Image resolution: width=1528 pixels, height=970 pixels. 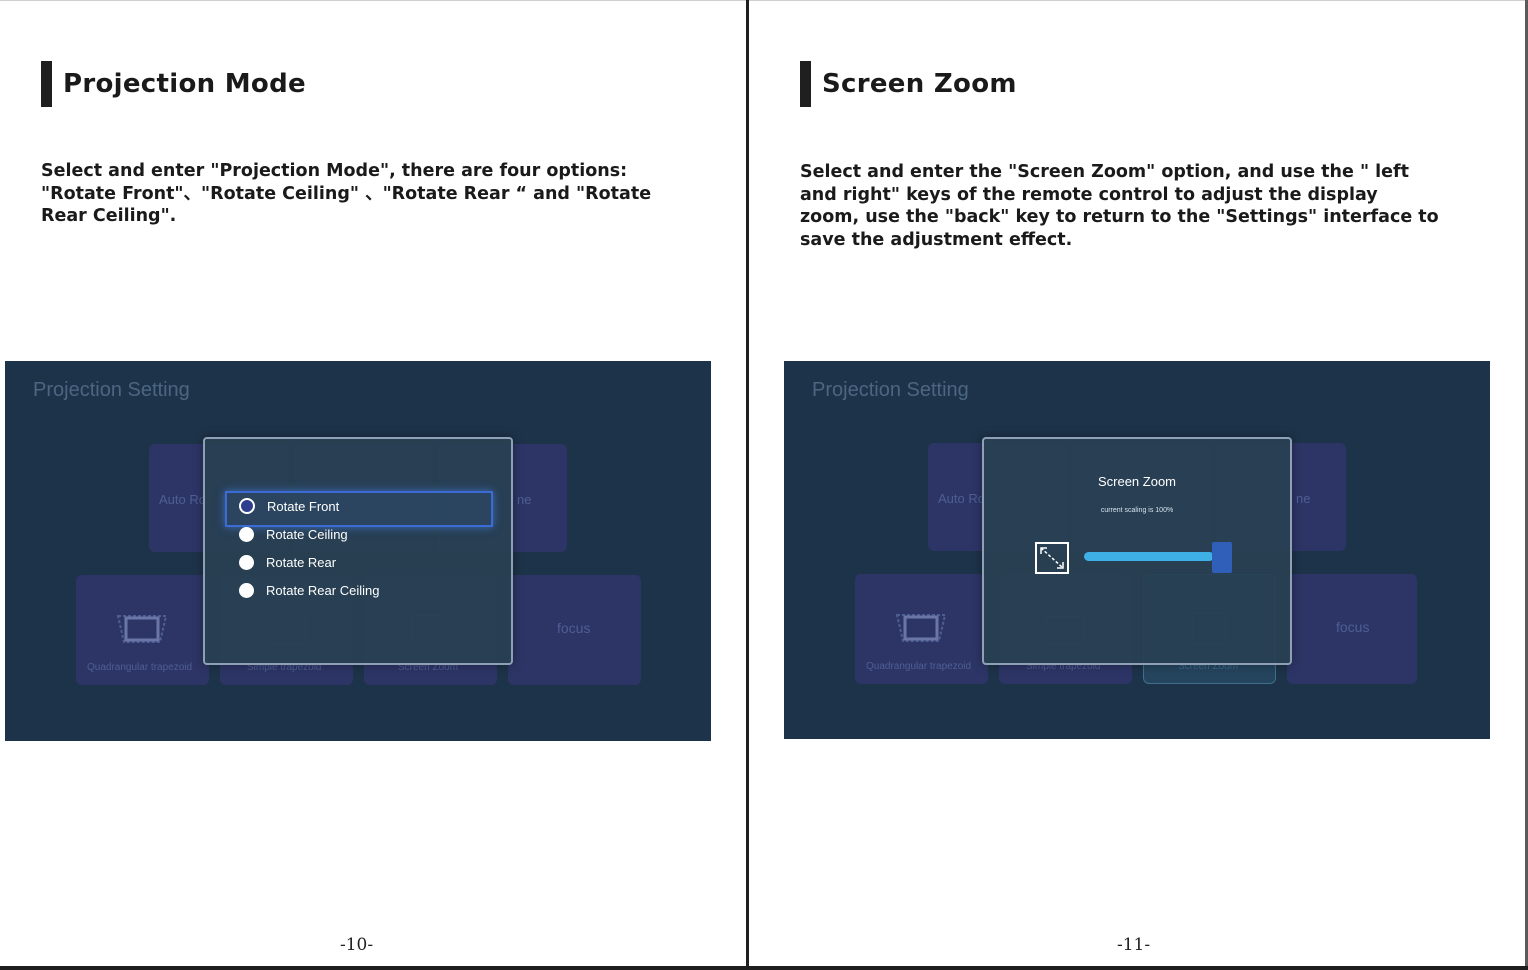 What do you see at coordinates (919, 84) in the screenshot?
I see `heading-text: Screen Zoom` at bounding box center [919, 84].